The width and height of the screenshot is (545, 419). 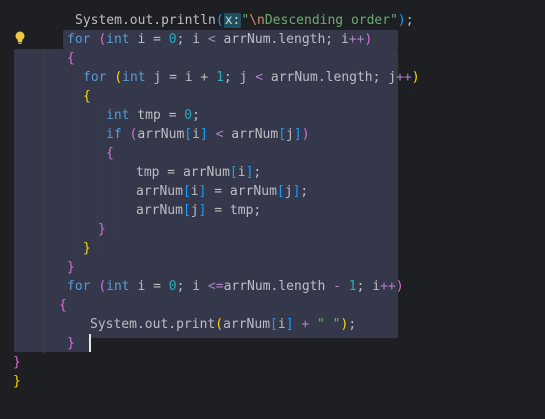 I want to click on code-token: System.out.println, so click(x=145, y=20).